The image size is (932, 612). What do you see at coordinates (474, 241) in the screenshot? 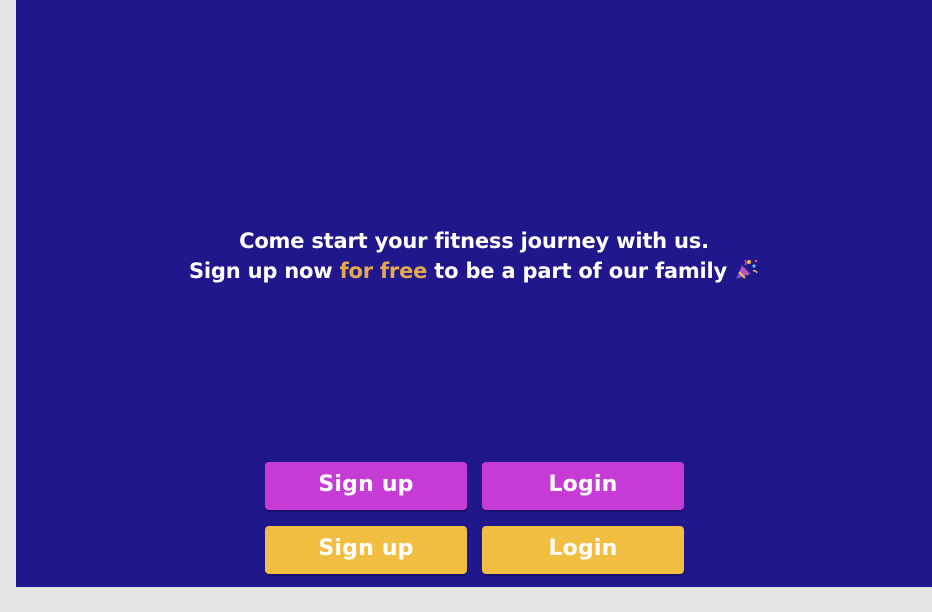
I see `hero-line-1: Come start your fitness journey with us.` at bounding box center [474, 241].